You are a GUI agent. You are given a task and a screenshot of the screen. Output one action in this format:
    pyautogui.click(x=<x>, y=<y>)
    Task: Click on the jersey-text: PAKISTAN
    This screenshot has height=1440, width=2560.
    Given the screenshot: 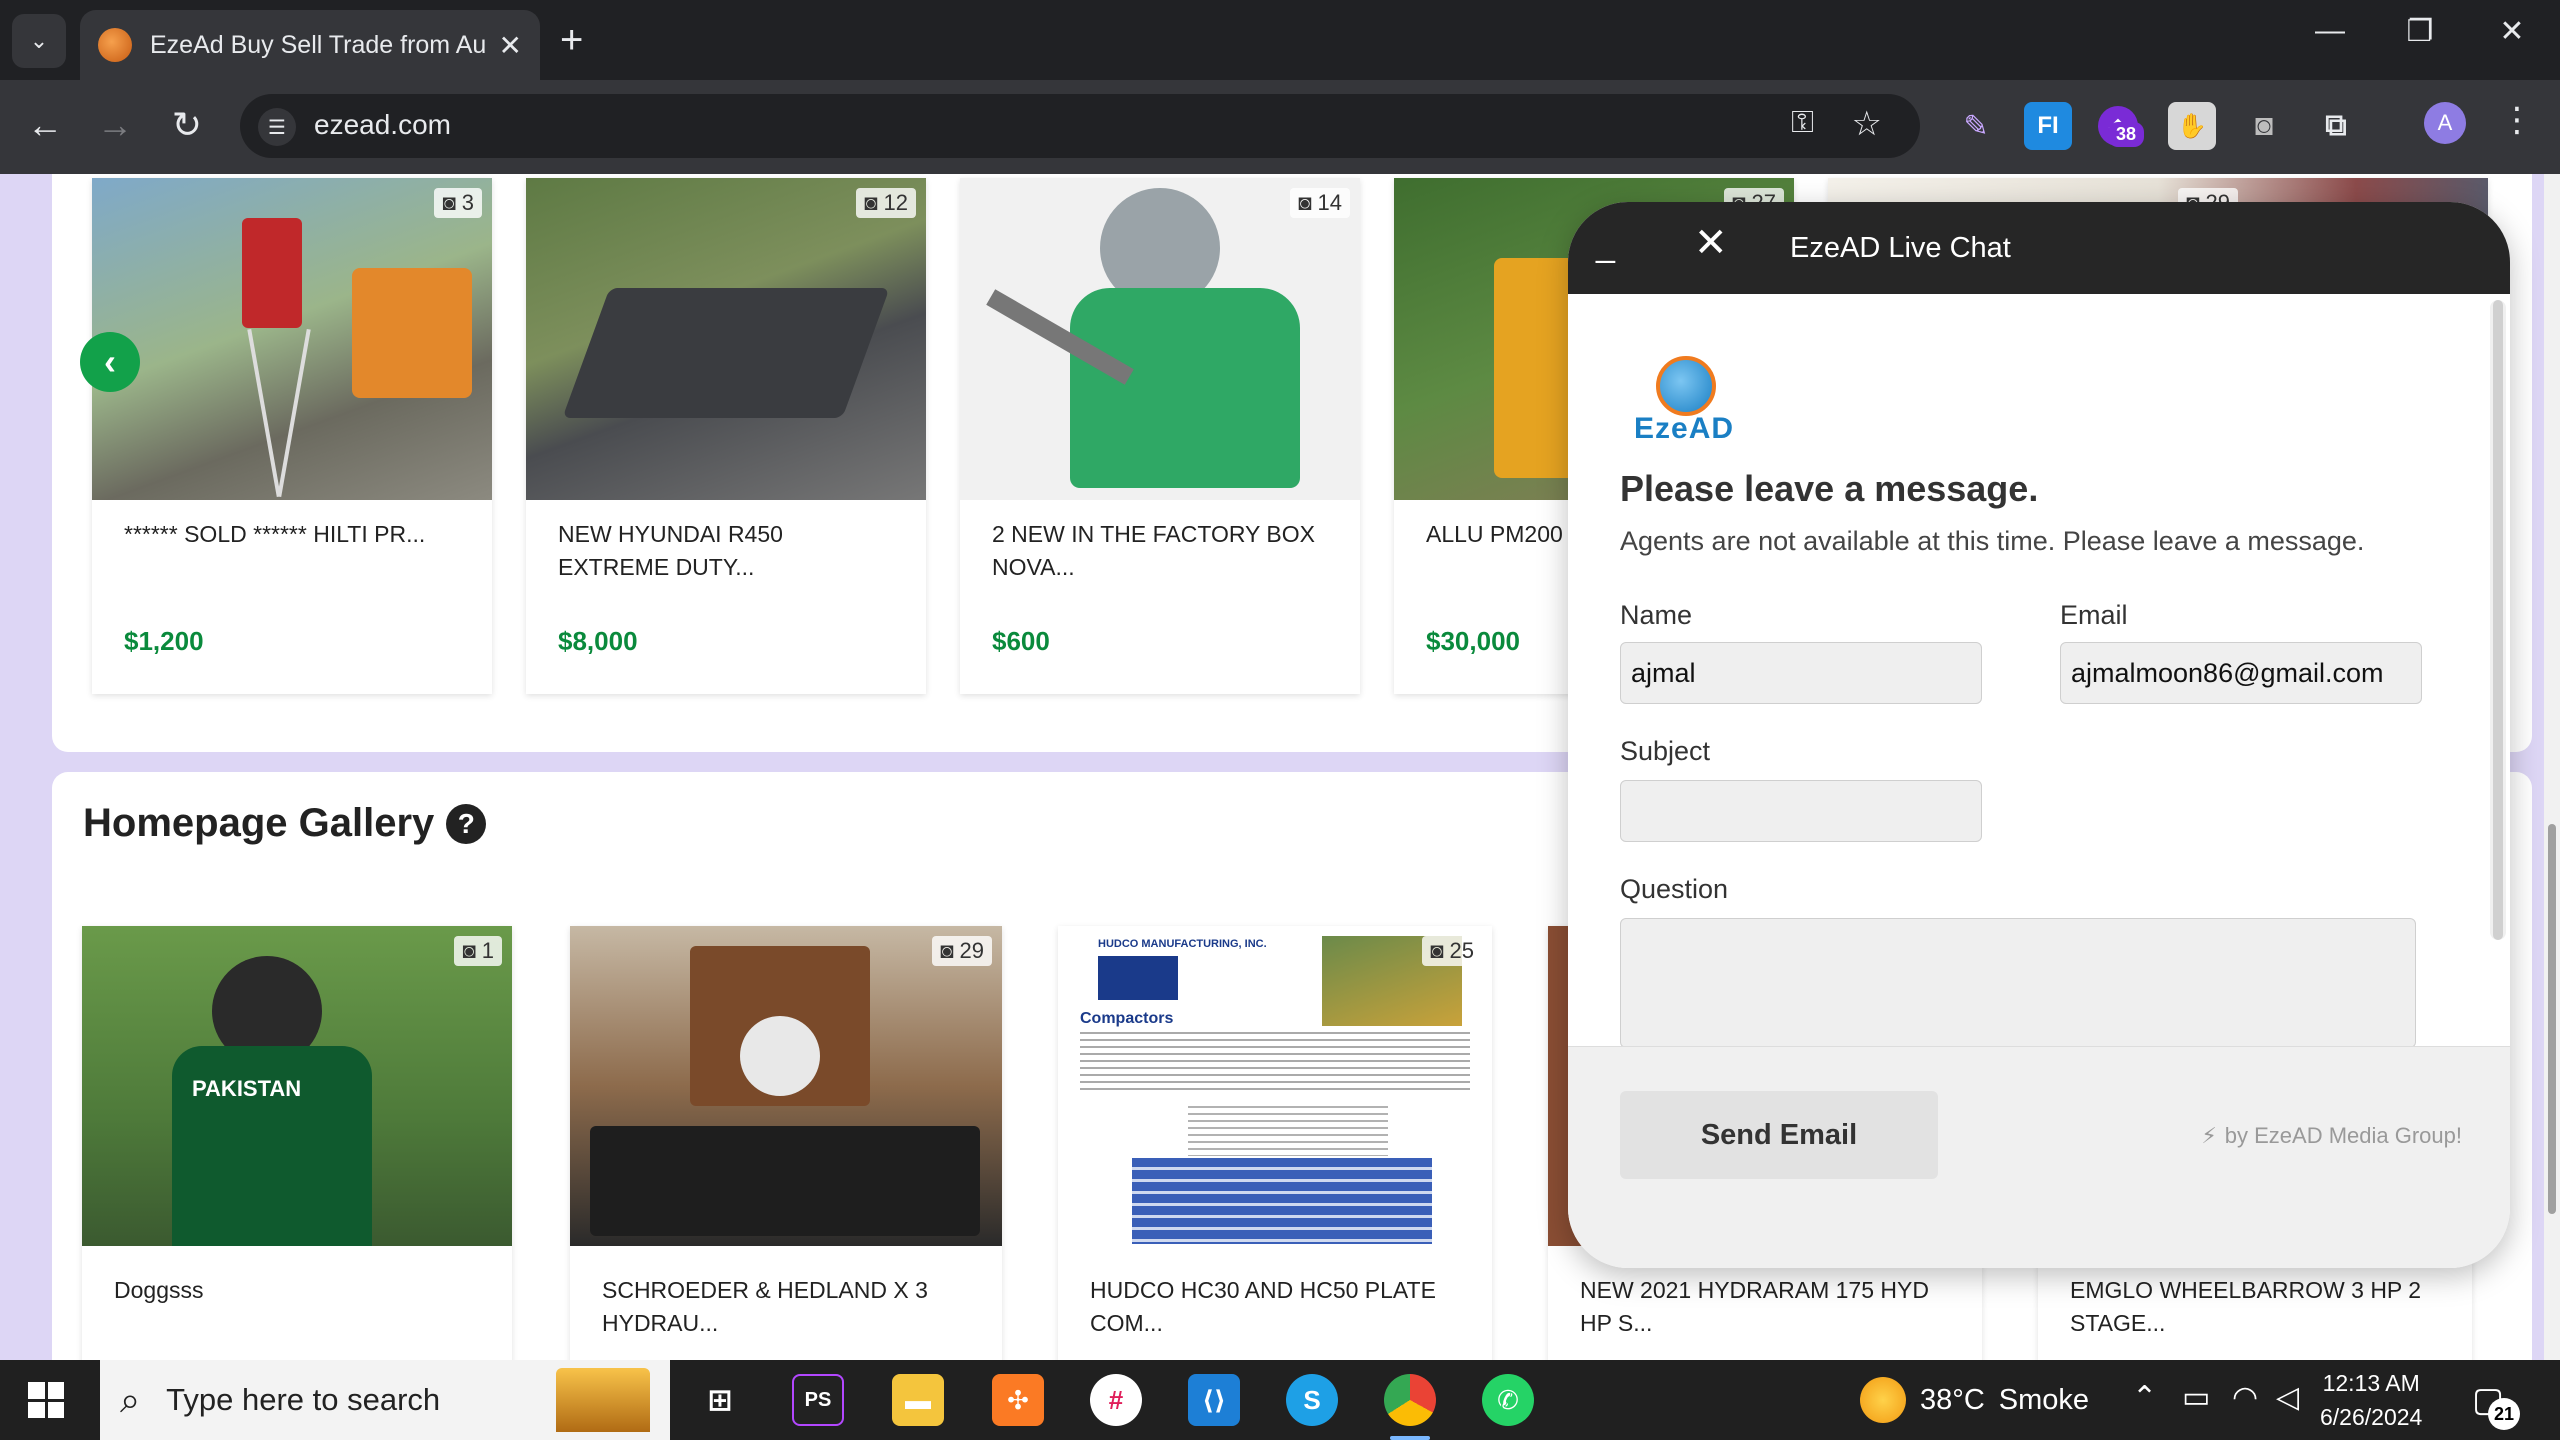 What is the action you would take?
    pyautogui.click(x=247, y=1088)
    